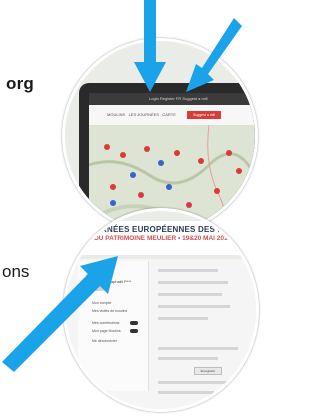 The image size is (320, 416). Describe the element at coordinates (150, 46) in the screenshot. I see `arrow-down-icon` at that location.